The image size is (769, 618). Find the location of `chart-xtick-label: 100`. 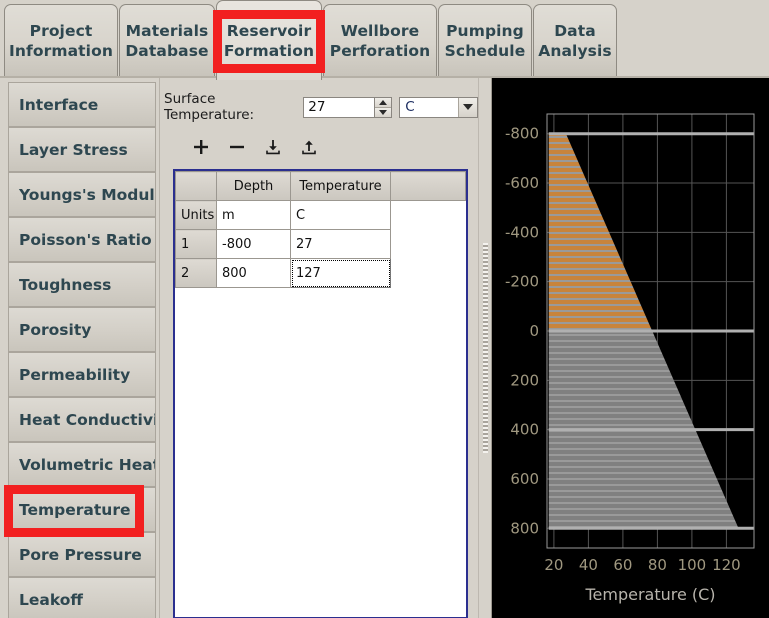

chart-xtick-label: 100 is located at coordinates (692, 565).